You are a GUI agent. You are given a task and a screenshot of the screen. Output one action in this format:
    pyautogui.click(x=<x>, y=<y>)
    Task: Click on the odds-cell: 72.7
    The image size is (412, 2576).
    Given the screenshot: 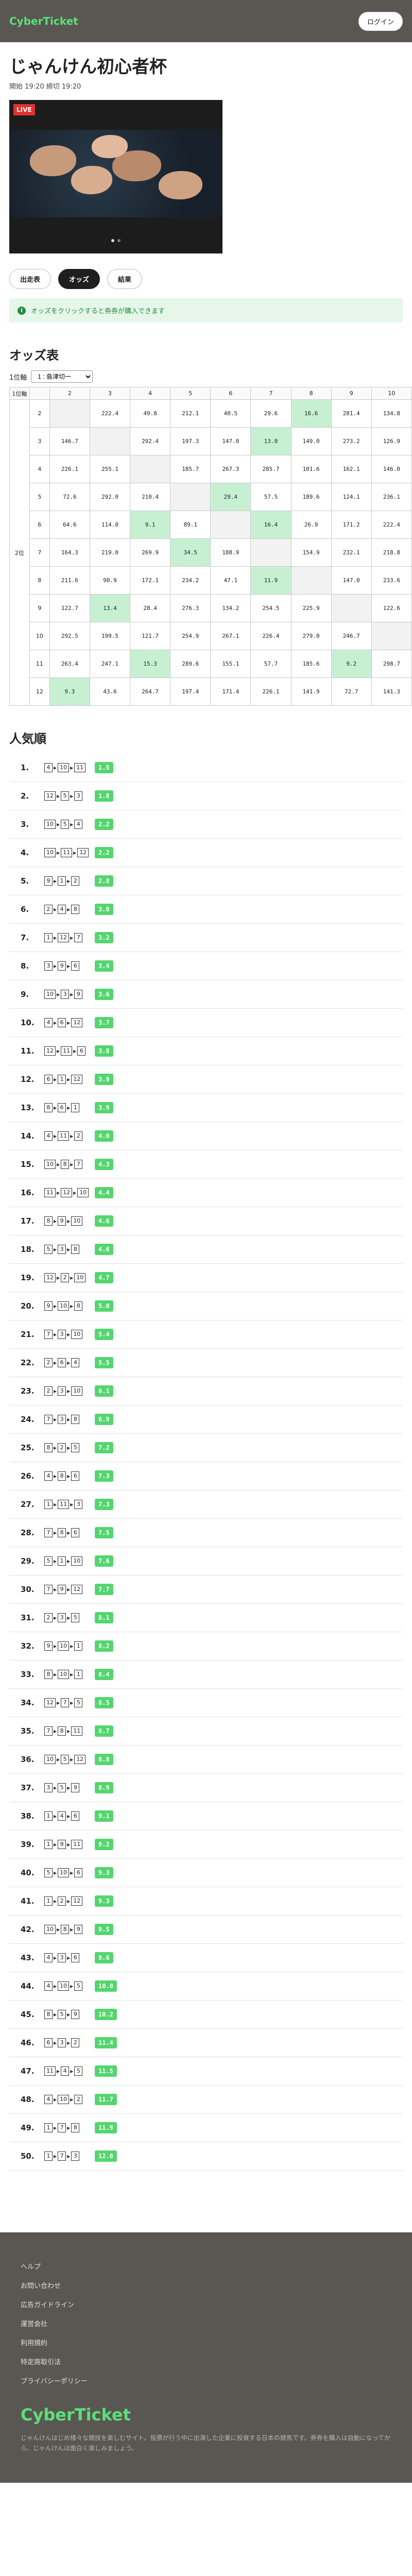 What is the action you would take?
    pyautogui.click(x=352, y=691)
    